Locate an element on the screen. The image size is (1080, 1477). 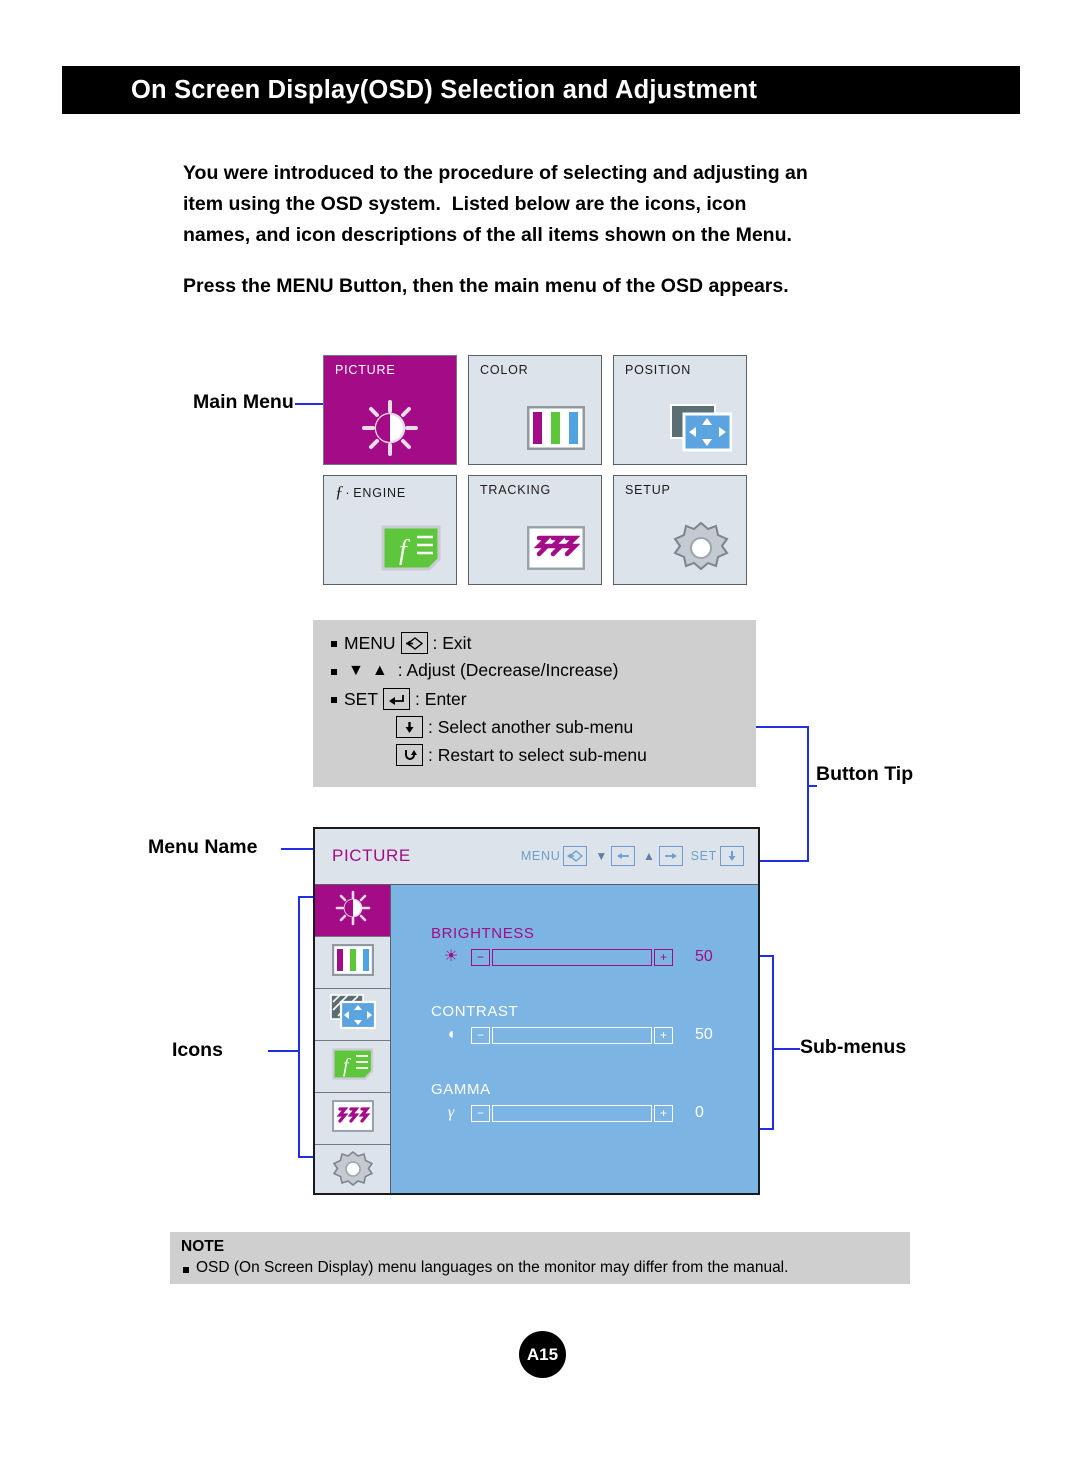
osd-submenu-gamma: GAMMA γ − + 0 is located at coordinates (581, 1102).